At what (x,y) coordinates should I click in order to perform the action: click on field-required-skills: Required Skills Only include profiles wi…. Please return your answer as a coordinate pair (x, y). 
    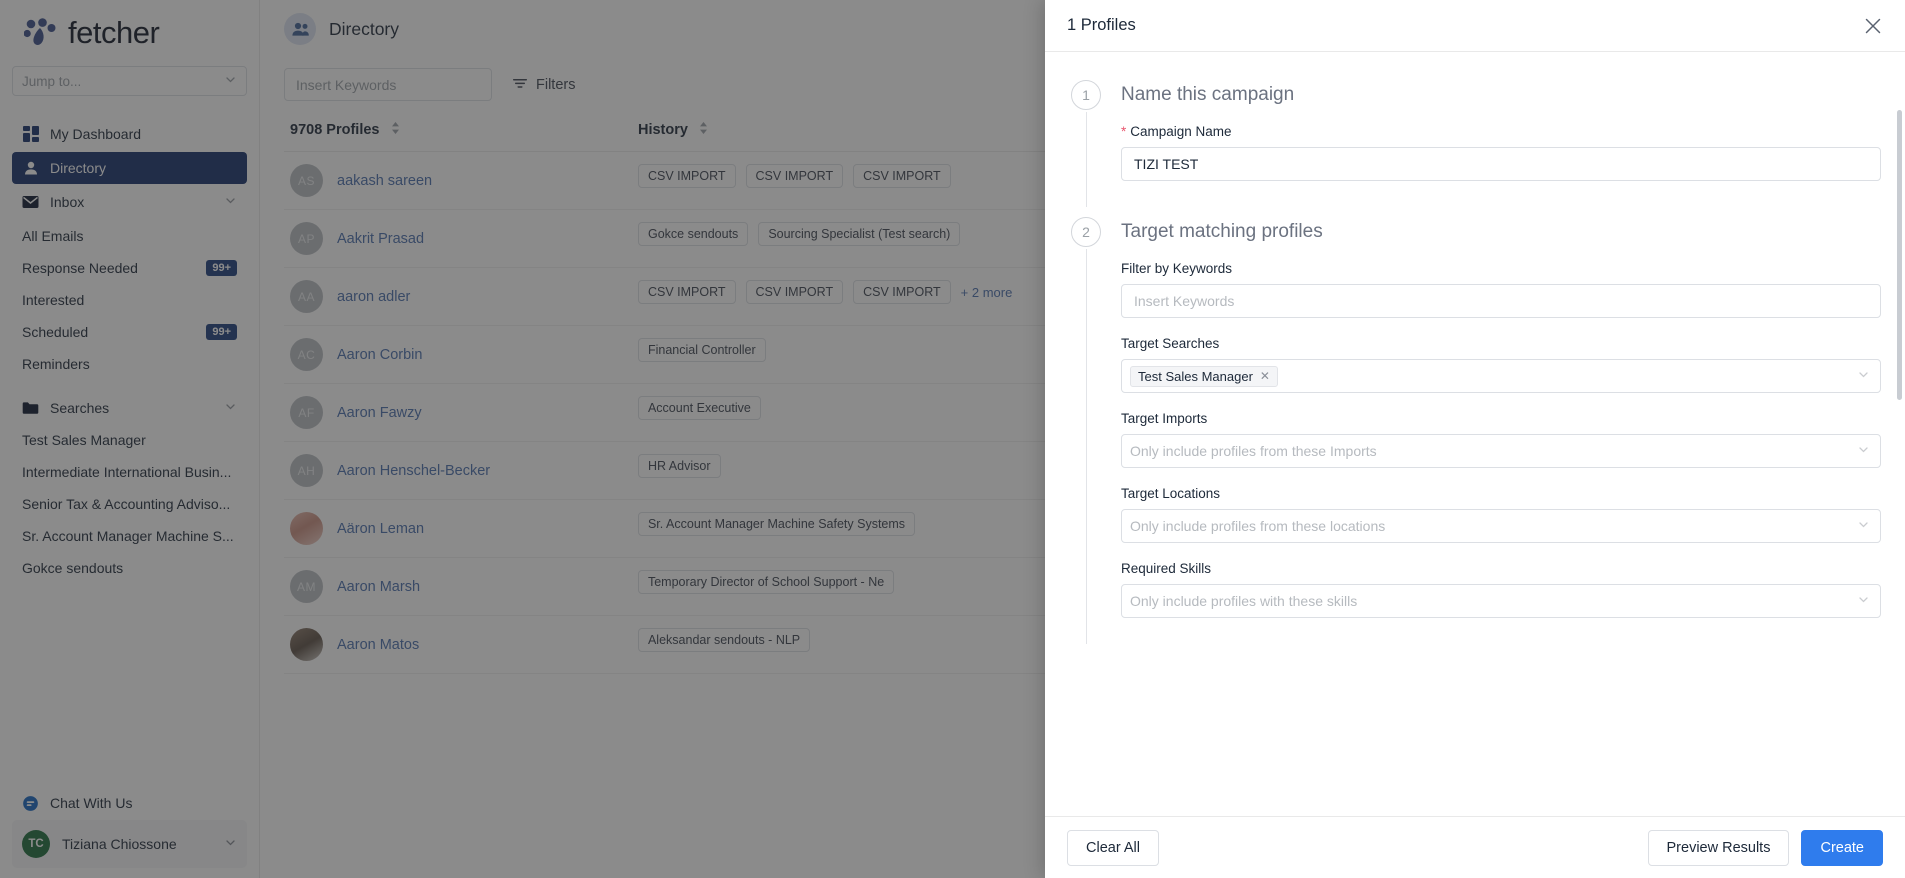
    Looking at the image, I should click on (1501, 589).